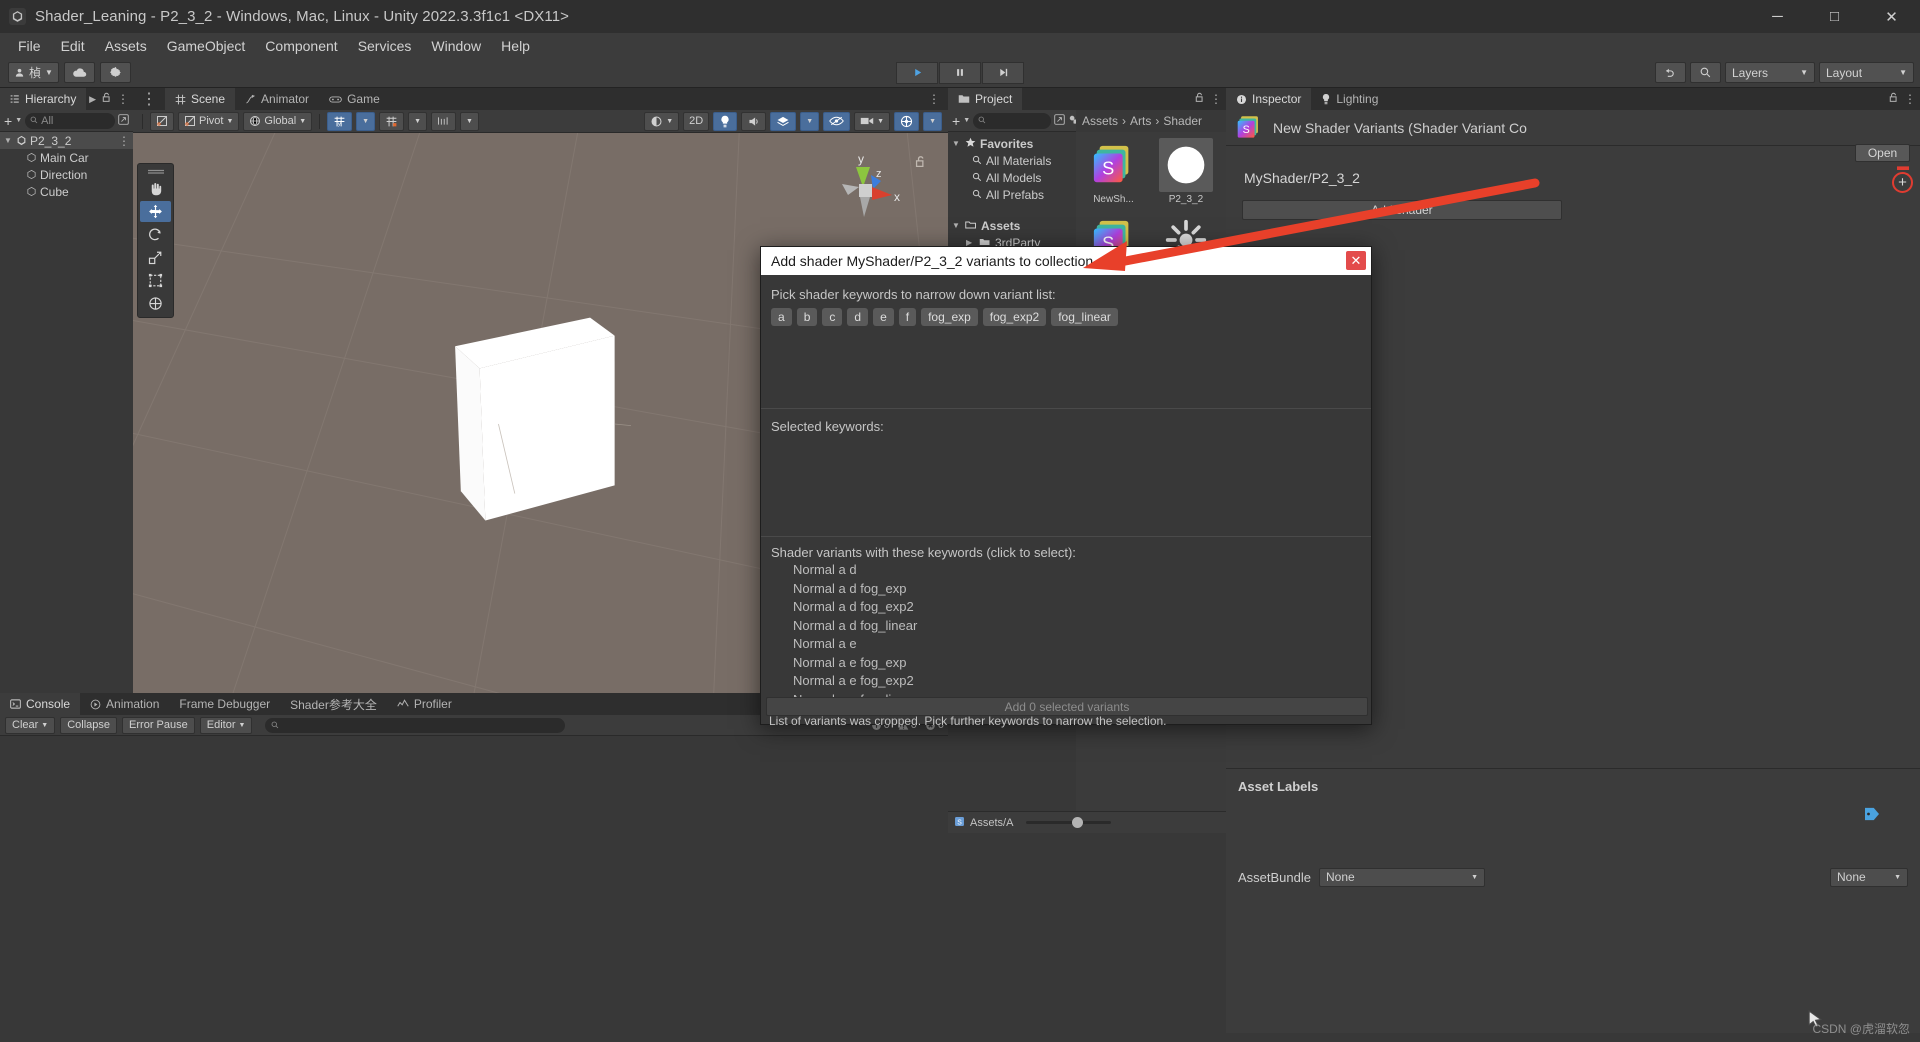 The height and width of the screenshot is (1042, 1920). Describe the element at coordinates (1356, 260) in the screenshot. I see `dialog-close-button: ✕` at that location.